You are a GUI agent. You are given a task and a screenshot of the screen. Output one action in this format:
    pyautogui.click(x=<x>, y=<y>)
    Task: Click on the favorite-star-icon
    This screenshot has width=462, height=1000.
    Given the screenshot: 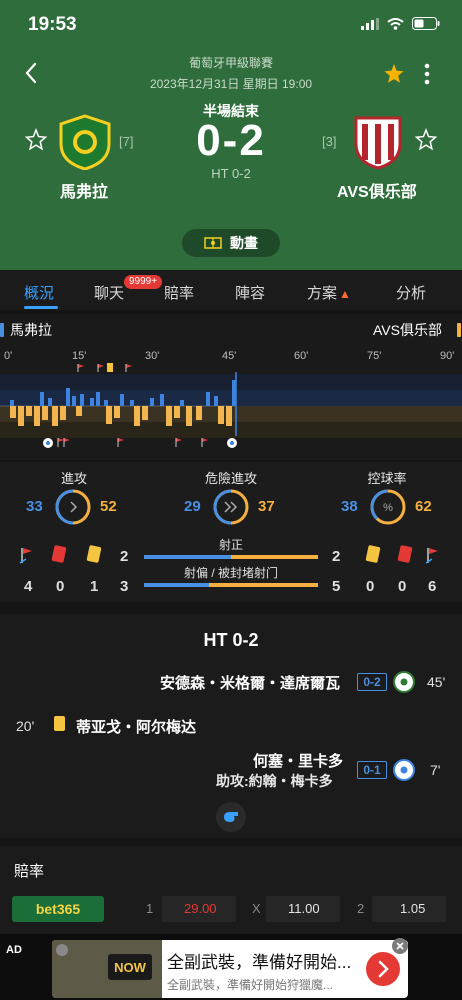 What is the action you would take?
    pyautogui.click(x=394, y=74)
    